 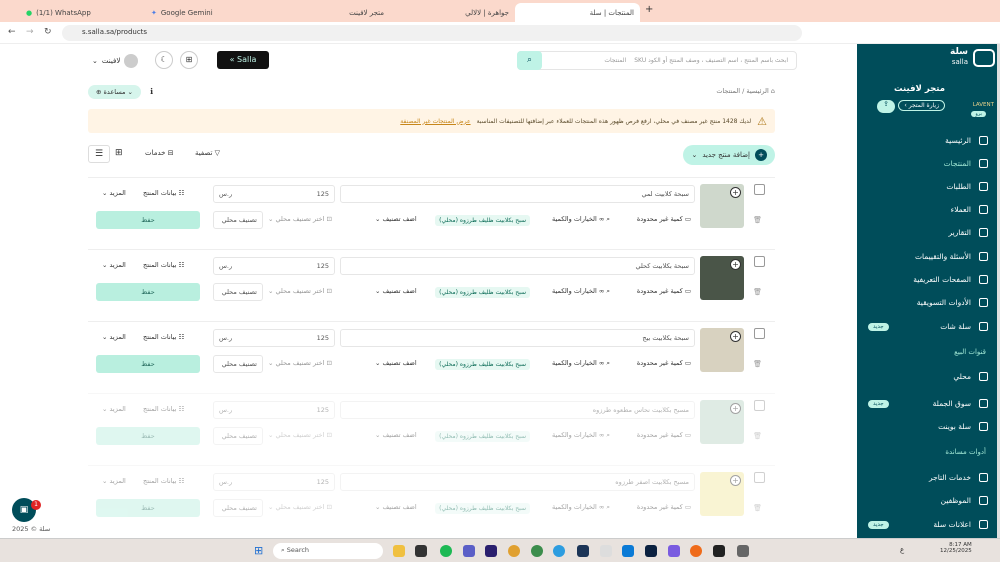 I want to click on spotify-icon, so click(x=446, y=551).